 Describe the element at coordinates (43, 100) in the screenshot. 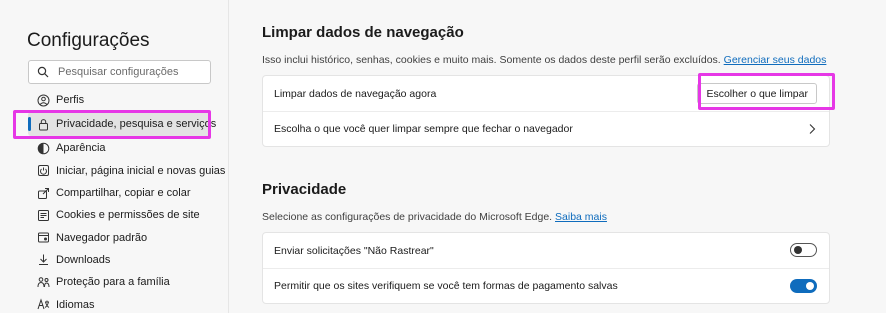

I see `profile-icon` at that location.